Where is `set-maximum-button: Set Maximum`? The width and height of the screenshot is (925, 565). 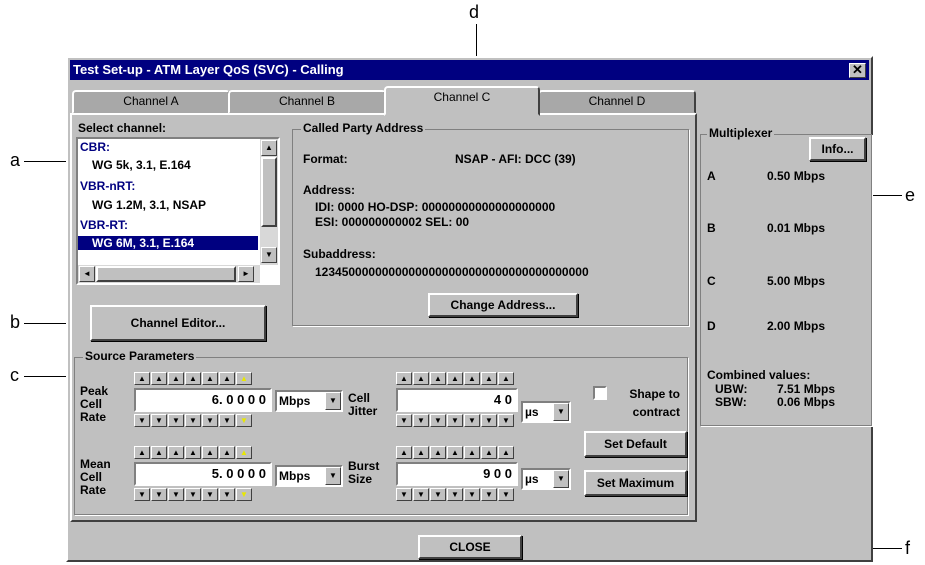
set-maximum-button: Set Maximum is located at coordinates (635, 483).